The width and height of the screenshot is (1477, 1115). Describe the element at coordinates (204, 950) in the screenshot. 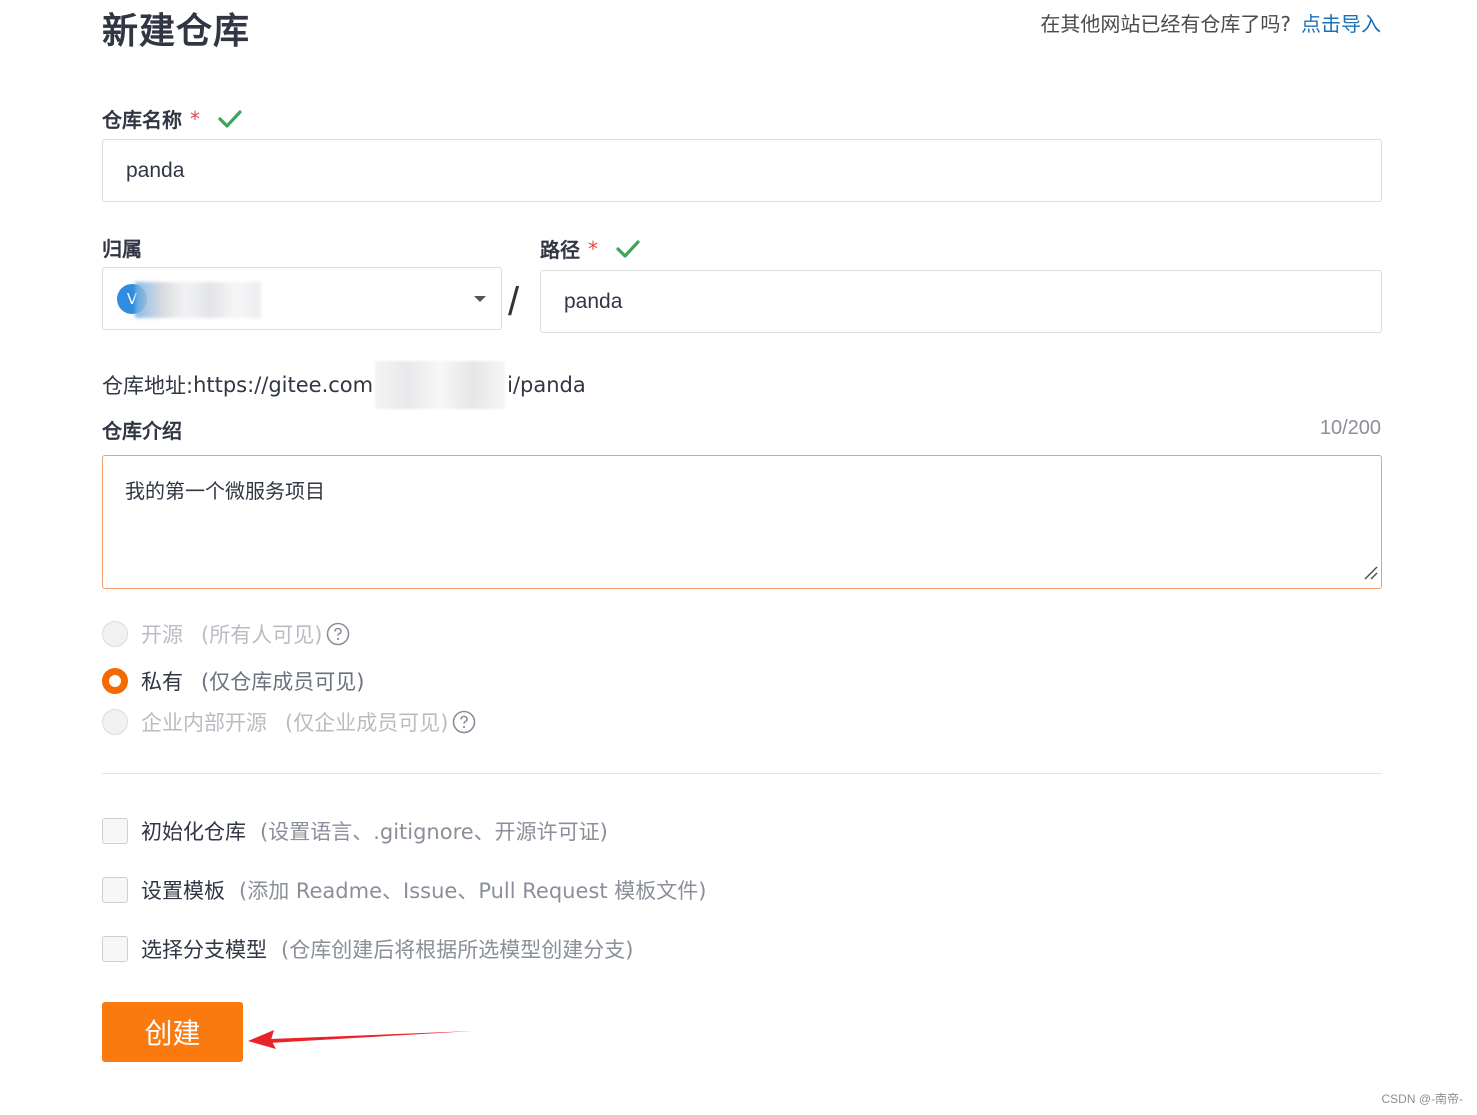

I see `branch-model-label: 选择分支模型` at that location.